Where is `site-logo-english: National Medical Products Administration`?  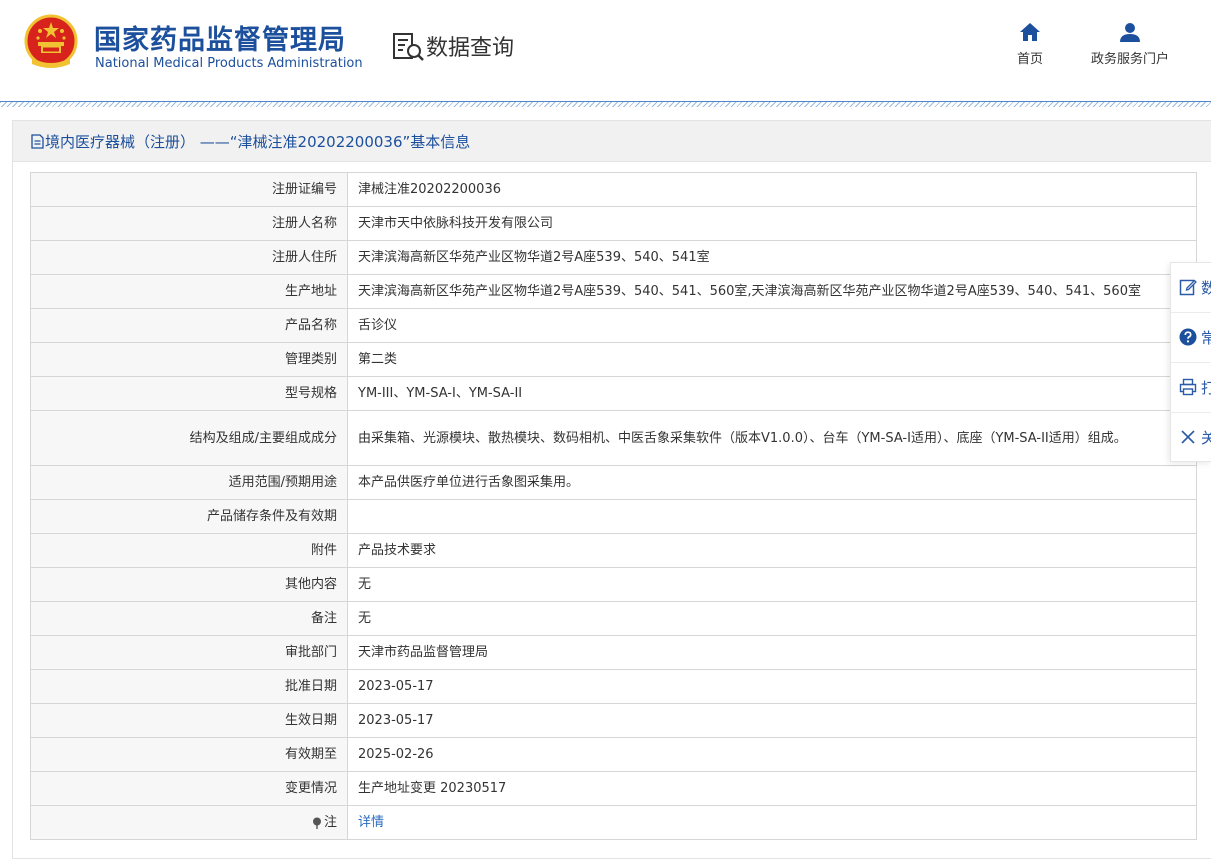
site-logo-english: National Medical Products Administration is located at coordinates (229, 63).